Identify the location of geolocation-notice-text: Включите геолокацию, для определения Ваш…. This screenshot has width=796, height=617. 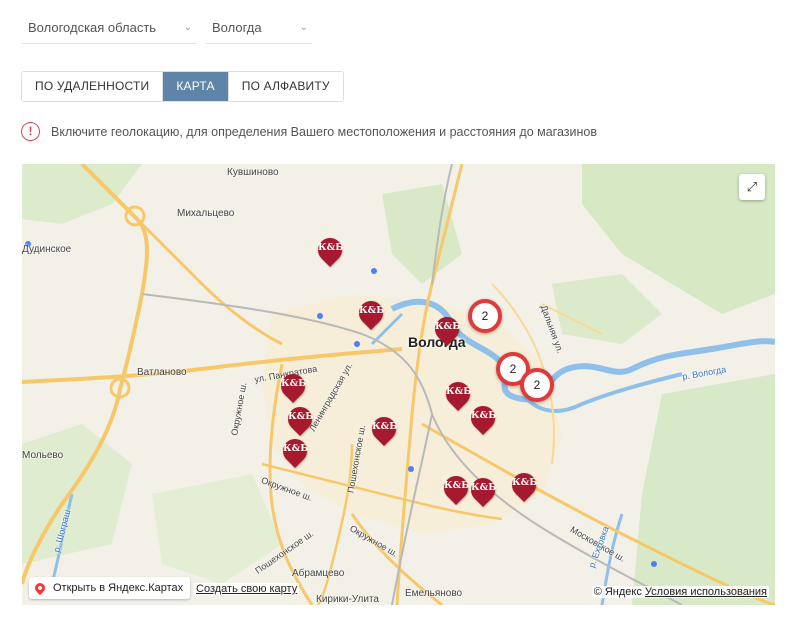
(324, 131).